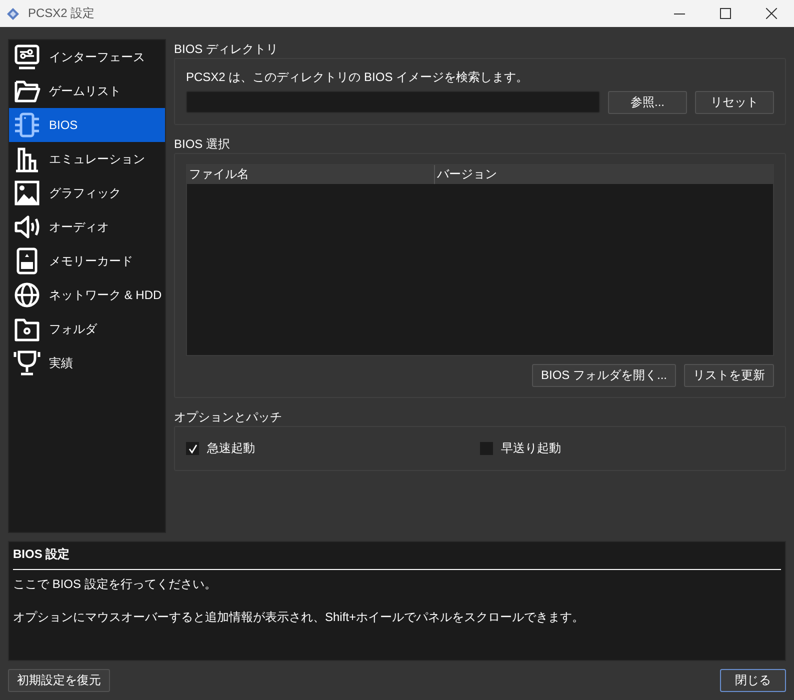 The height and width of the screenshot is (700, 794). What do you see at coordinates (734, 102) in the screenshot?
I see `reset-button: リセット` at bounding box center [734, 102].